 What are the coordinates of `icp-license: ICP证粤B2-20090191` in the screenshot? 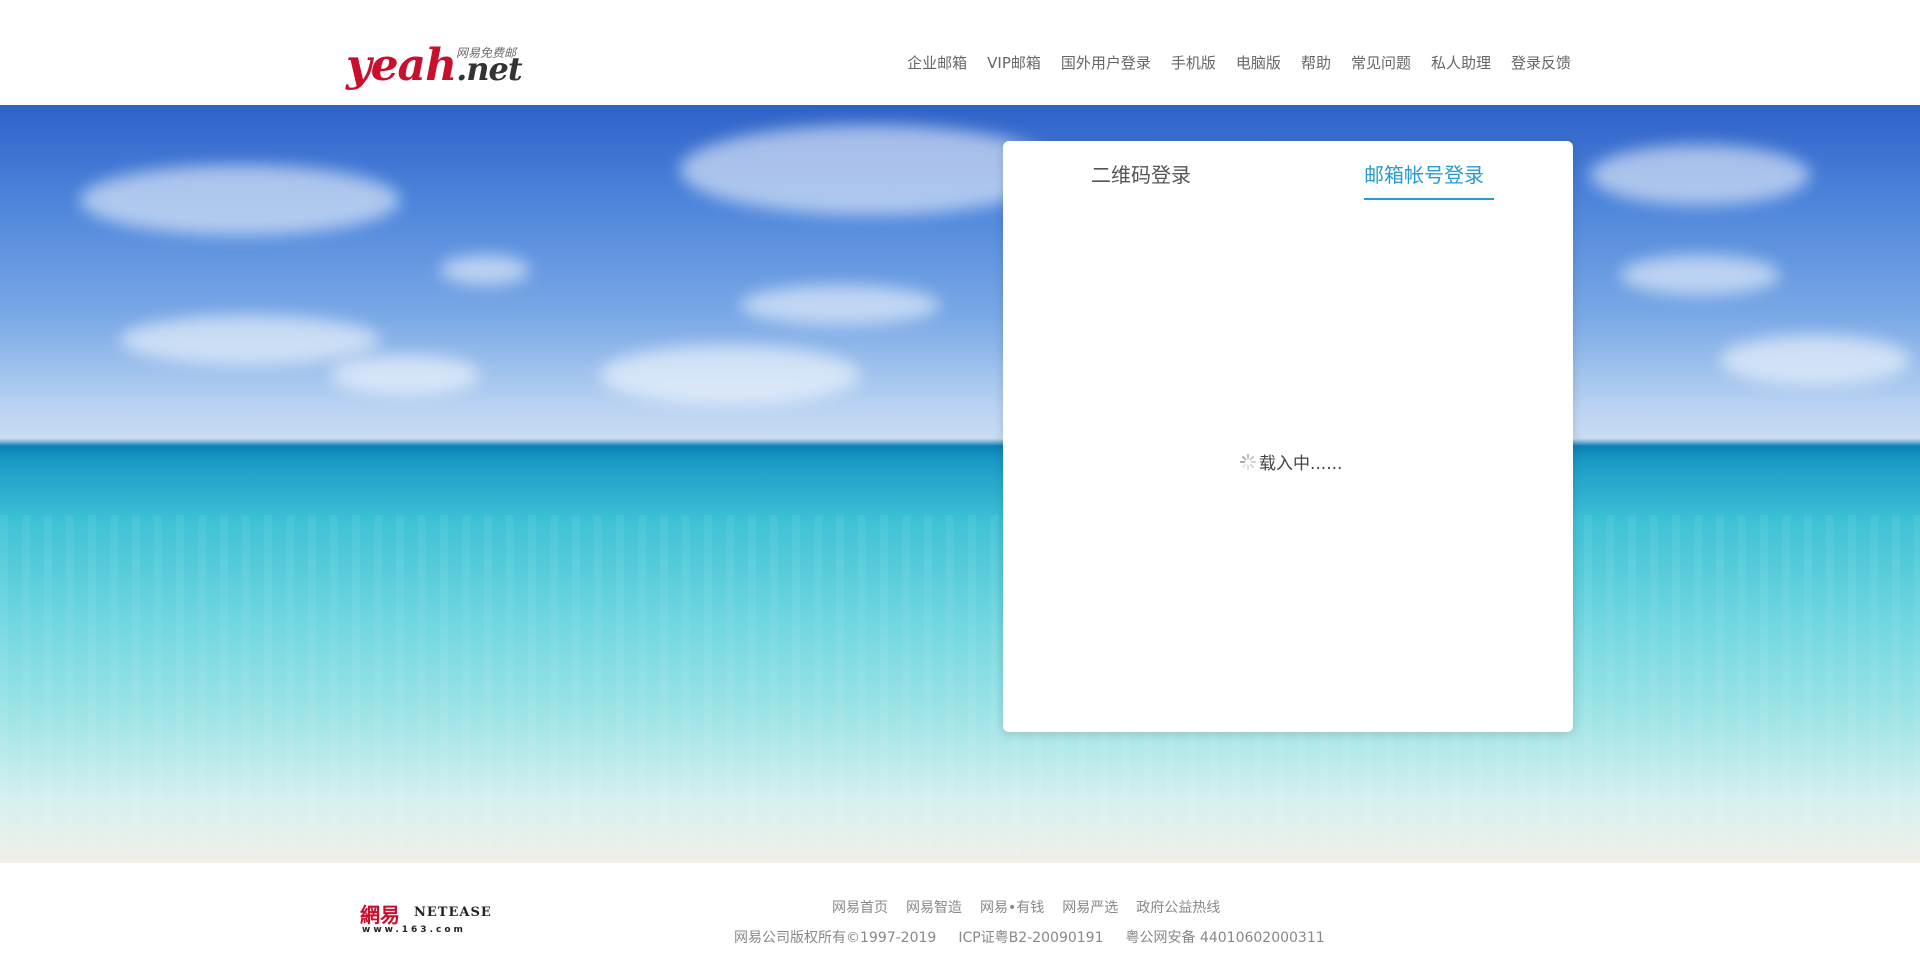 It's located at (1030, 937).